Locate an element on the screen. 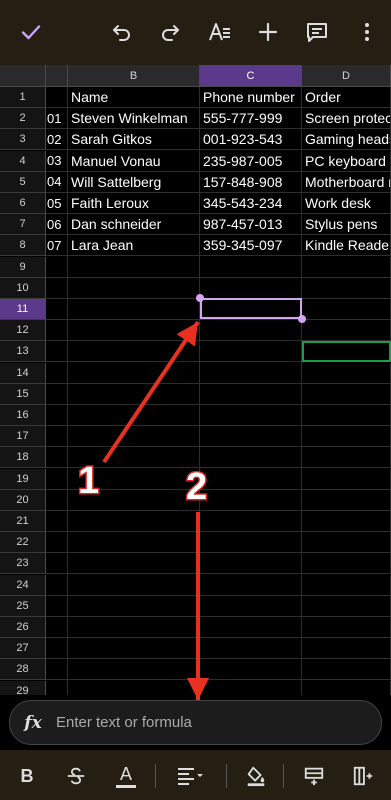 The width and height of the screenshot is (391, 800). cell-c2: 555-777-999 is located at coordinates (251, 119).